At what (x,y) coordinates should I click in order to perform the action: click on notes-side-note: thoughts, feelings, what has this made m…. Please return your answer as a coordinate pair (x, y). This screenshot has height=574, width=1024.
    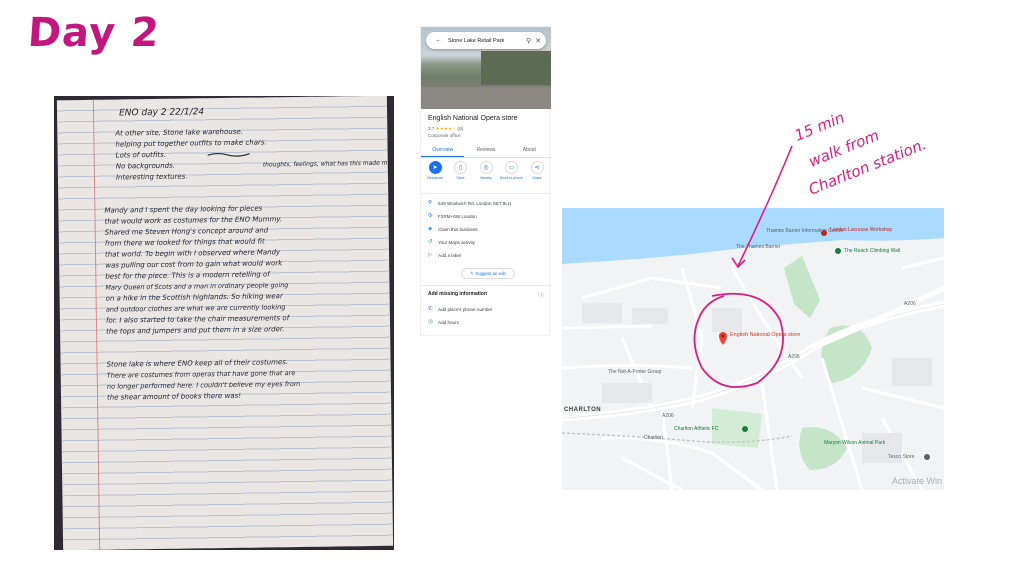
    Looking at the image, I should click on (328, 163).